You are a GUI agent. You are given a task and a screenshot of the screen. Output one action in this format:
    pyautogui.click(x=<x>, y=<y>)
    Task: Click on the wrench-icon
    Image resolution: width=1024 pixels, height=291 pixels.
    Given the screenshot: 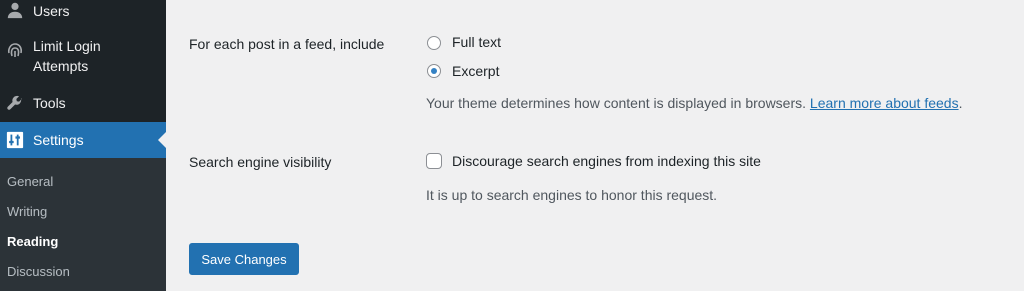 What is the action you would take?
    pyautogui.click(x=15, y=103)
    